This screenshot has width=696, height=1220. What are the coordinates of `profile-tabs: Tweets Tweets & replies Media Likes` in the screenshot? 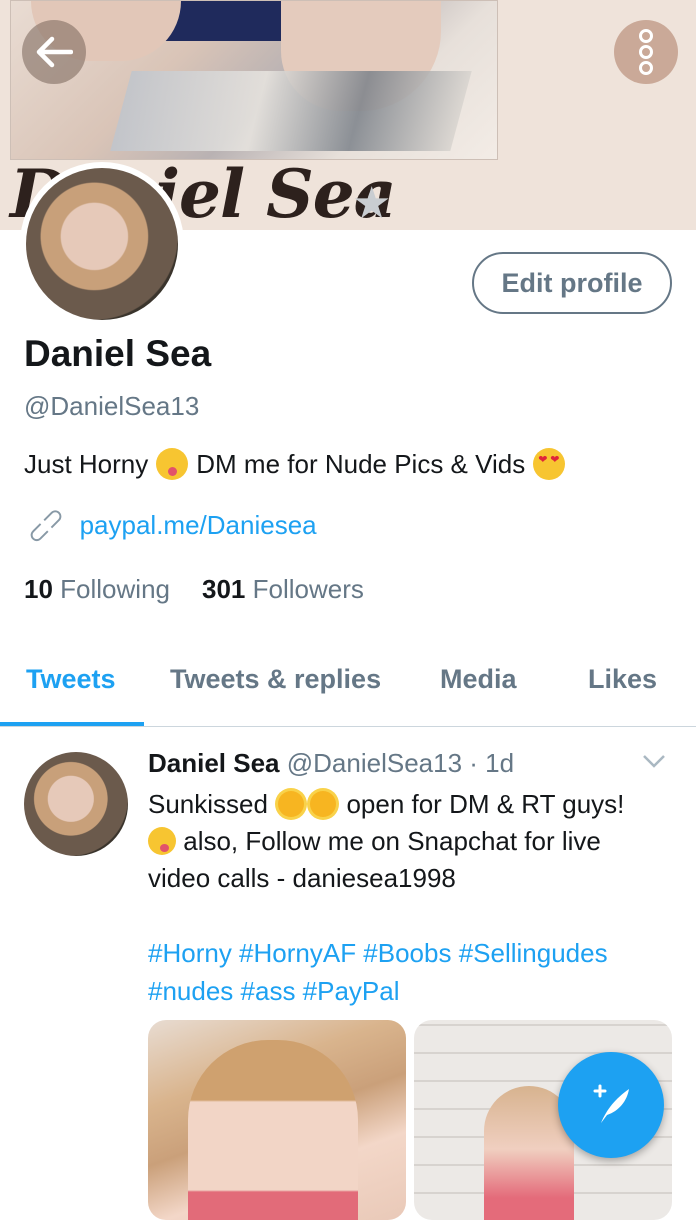 It's located at (348, 688).